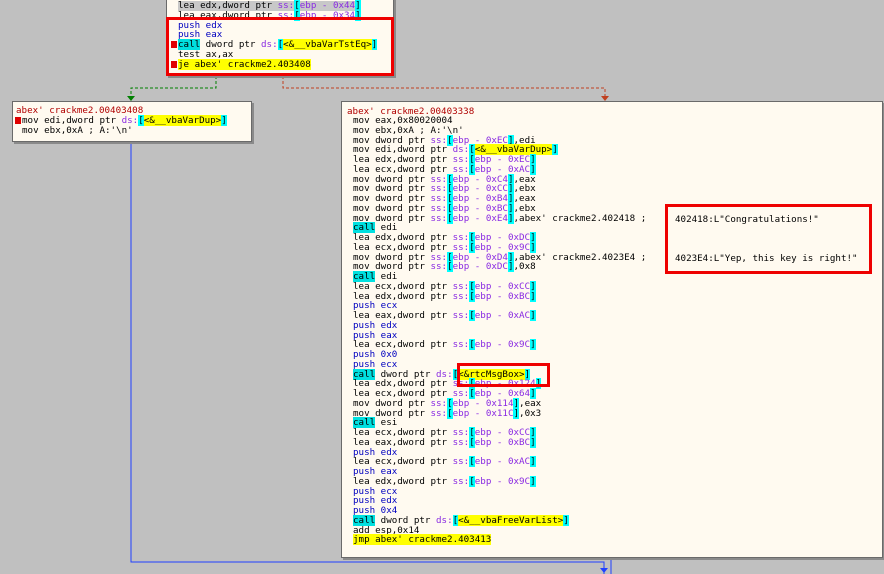 This screenshot has width=884, height=574. Describe the element at coordinates (361, 540) in the screenshot. I see `asm-mnemonic: jmp` at that location.